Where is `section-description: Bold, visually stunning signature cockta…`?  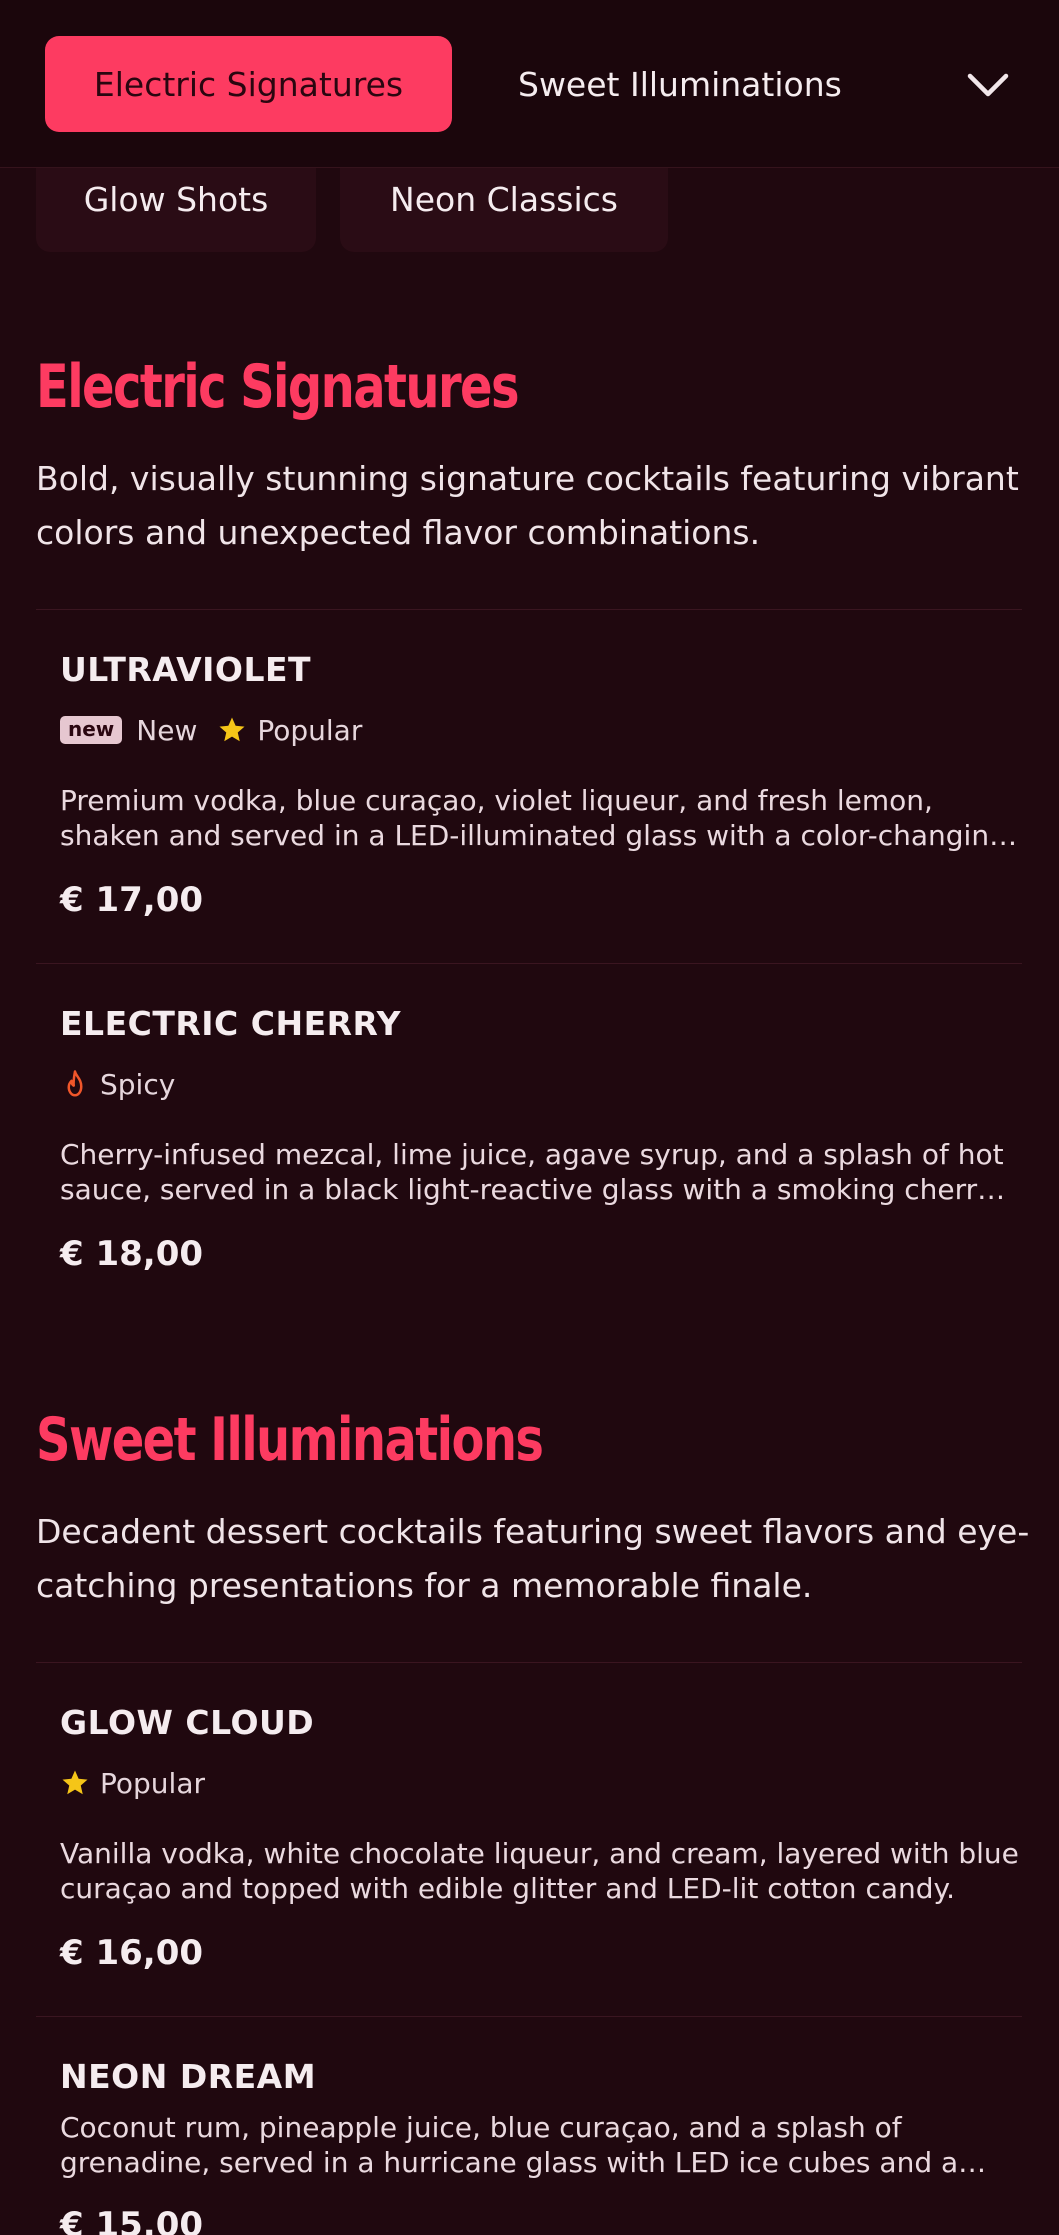 section-description: Bold, visually stunning signature cockta… is located at coordinates (527, 505).